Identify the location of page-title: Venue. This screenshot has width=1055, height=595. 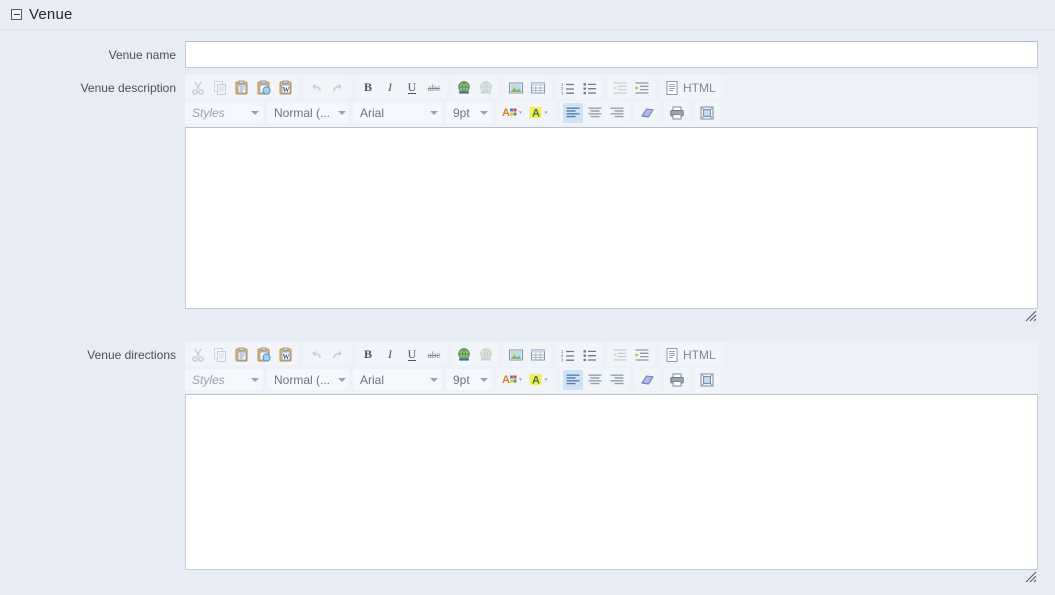
(51, 14).